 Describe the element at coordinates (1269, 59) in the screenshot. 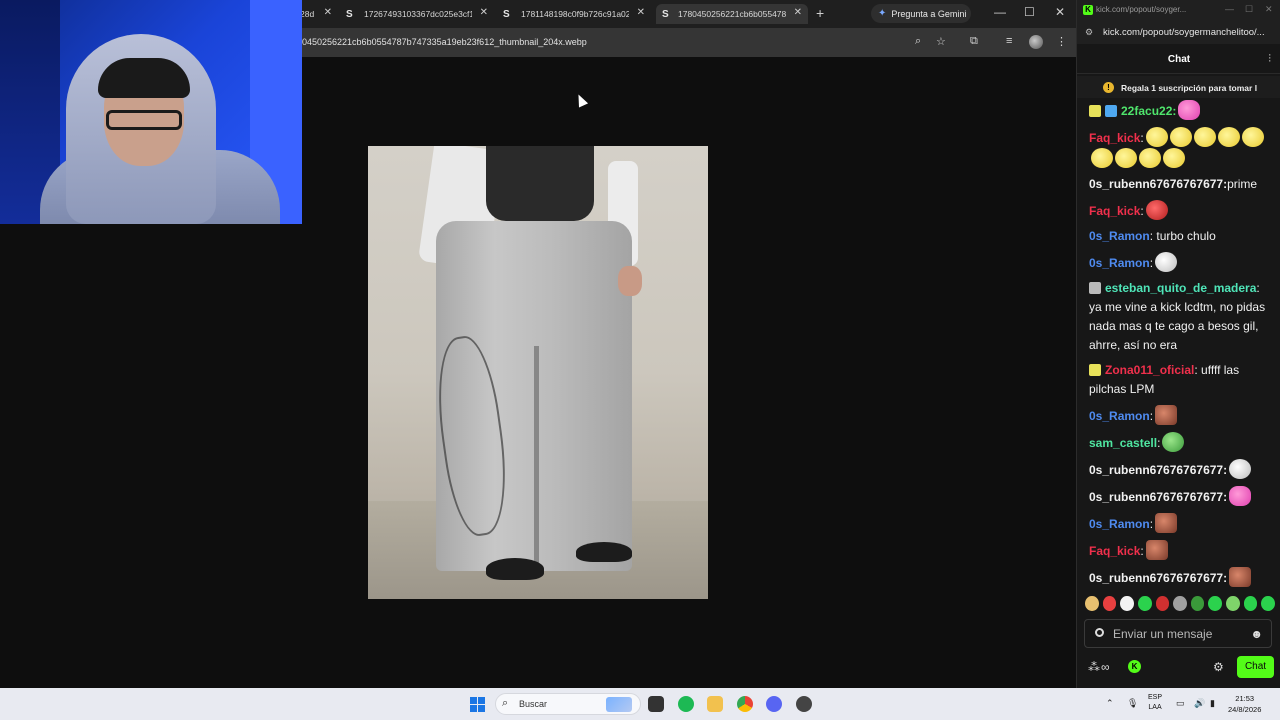

I see `chat-users-icon: ⫶` at that location.